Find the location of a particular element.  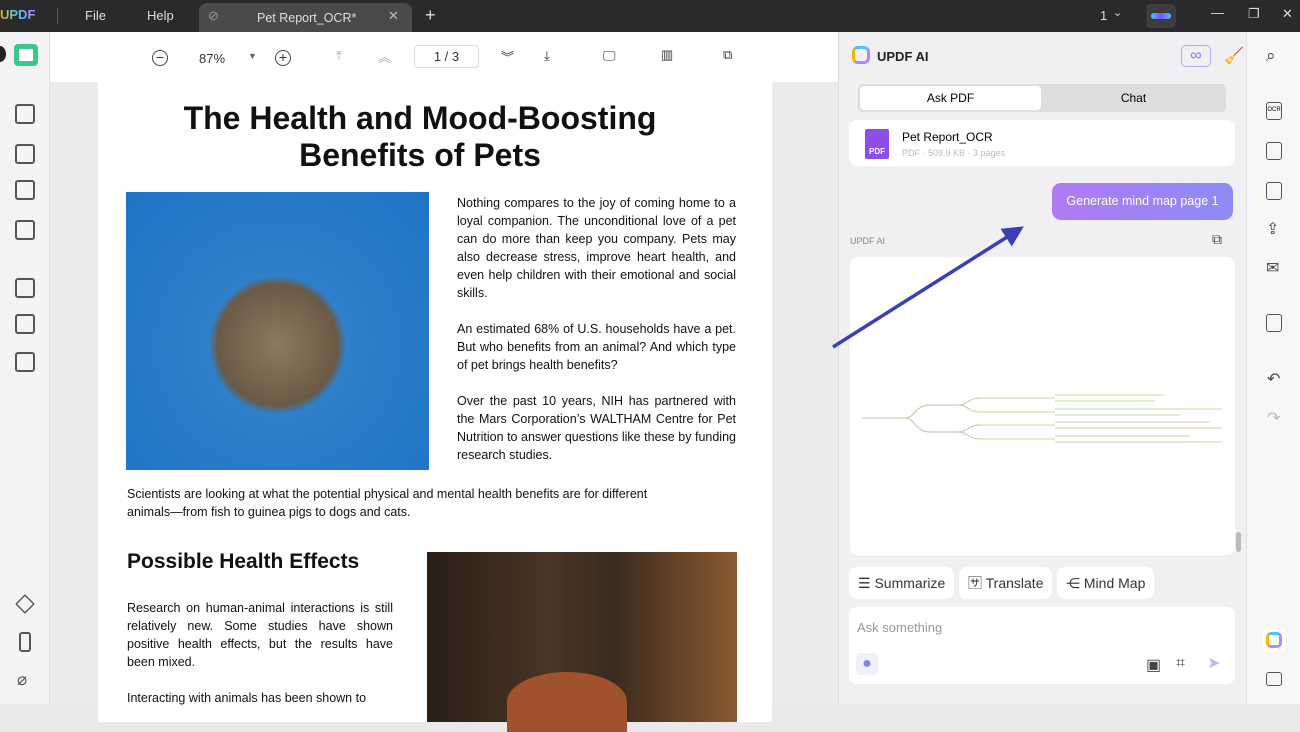

annotation-arrow is located at coordinates (928, 287).